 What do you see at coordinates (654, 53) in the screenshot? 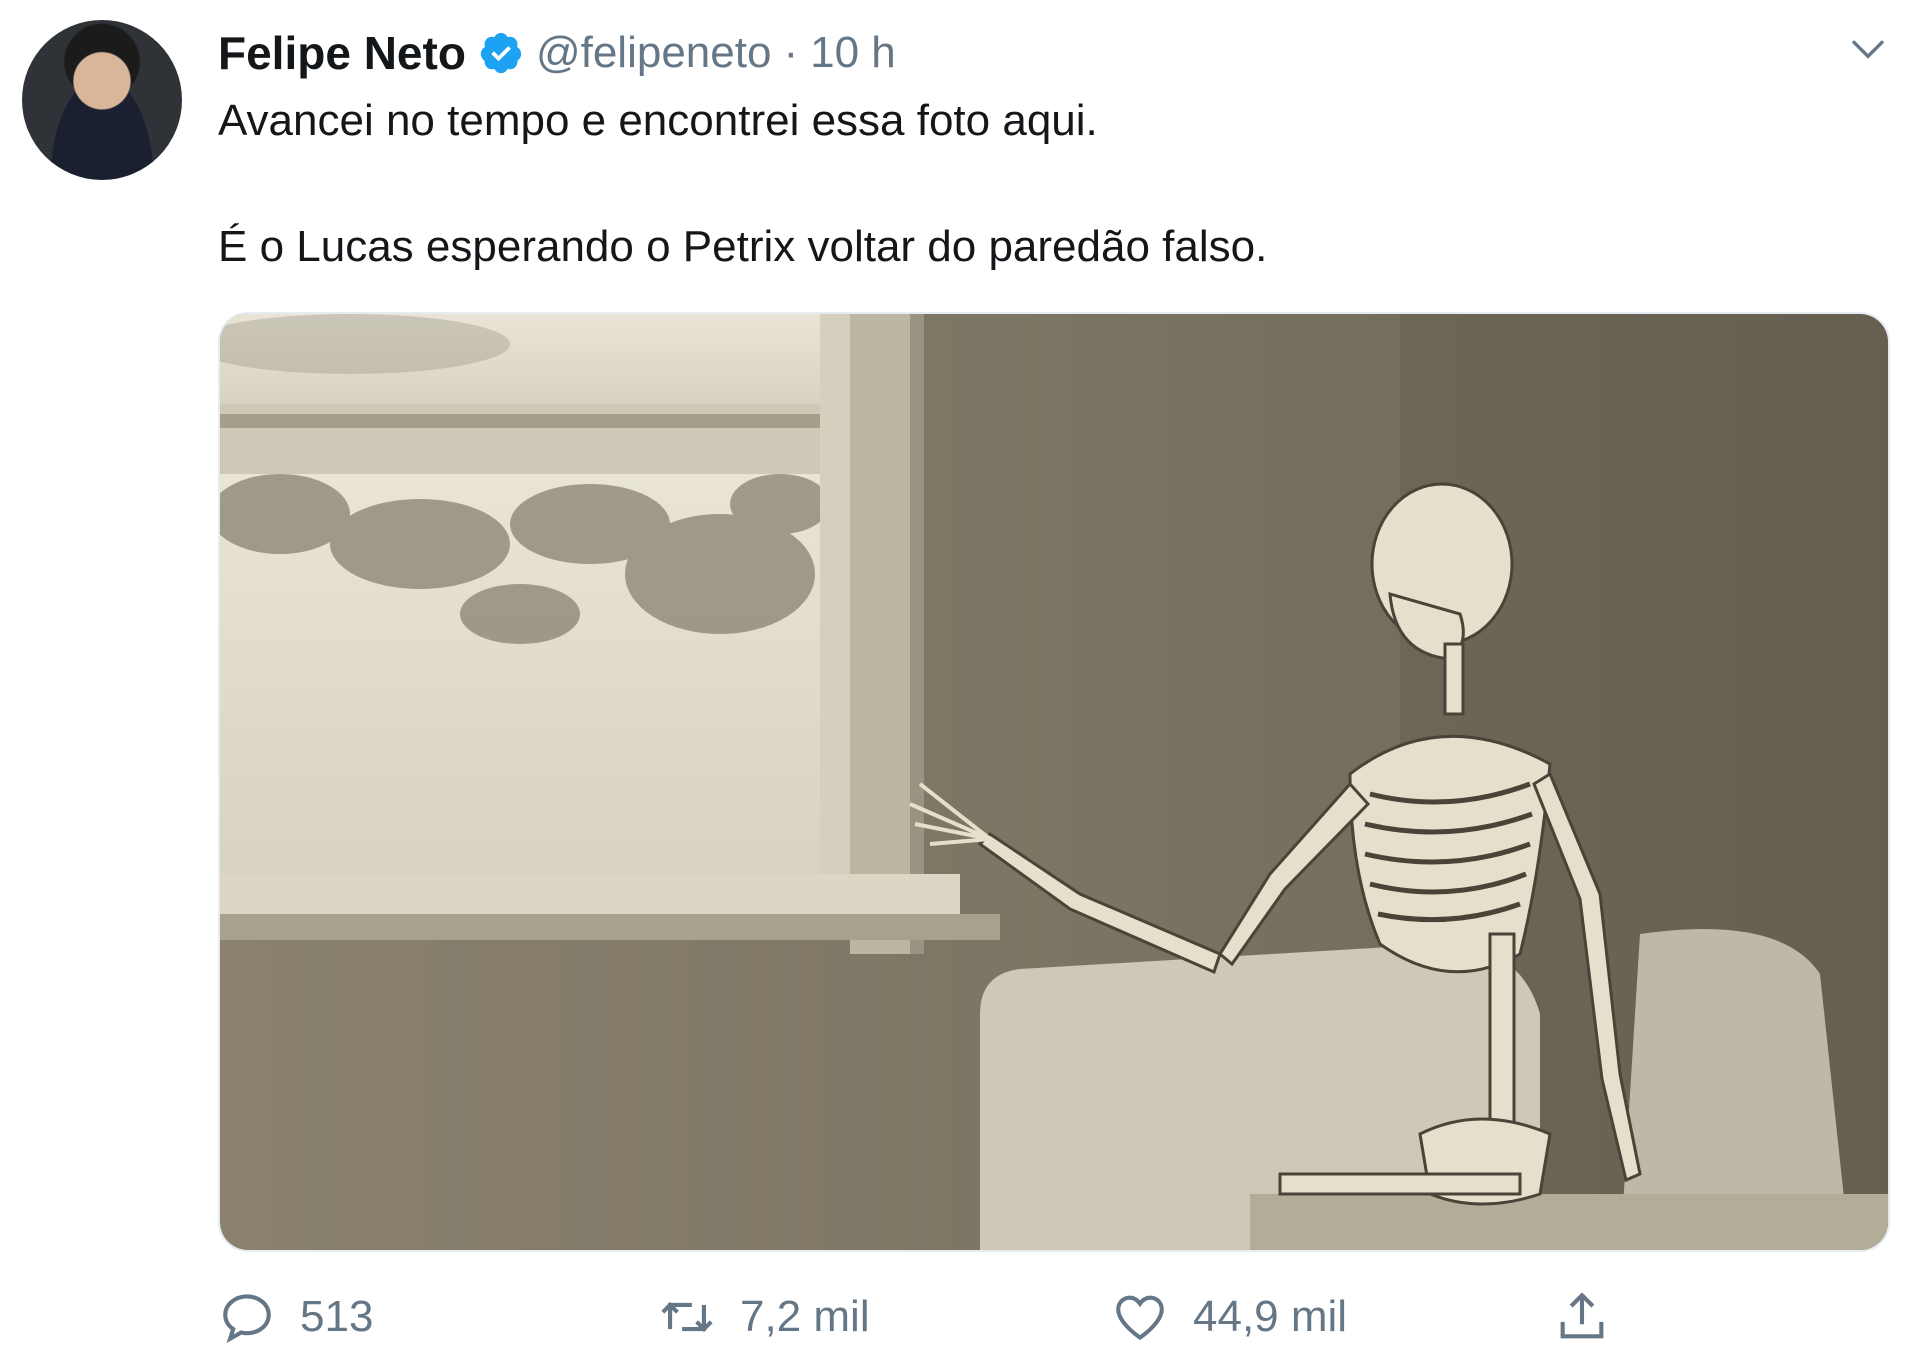
I see `author-handle: @felipeneto` at bounding box center [654, 53].